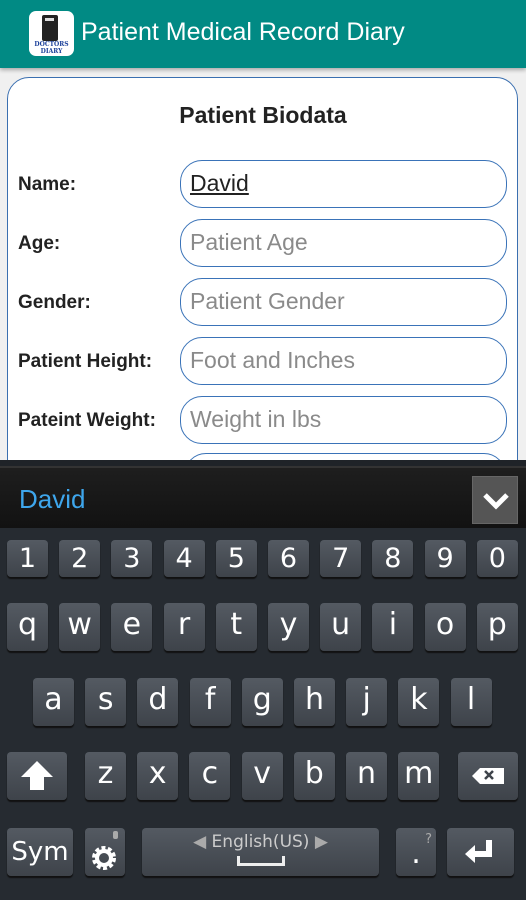  Describe the element at coordinates (184, 627) in the screenshot. I see `key-r: r` at that location.